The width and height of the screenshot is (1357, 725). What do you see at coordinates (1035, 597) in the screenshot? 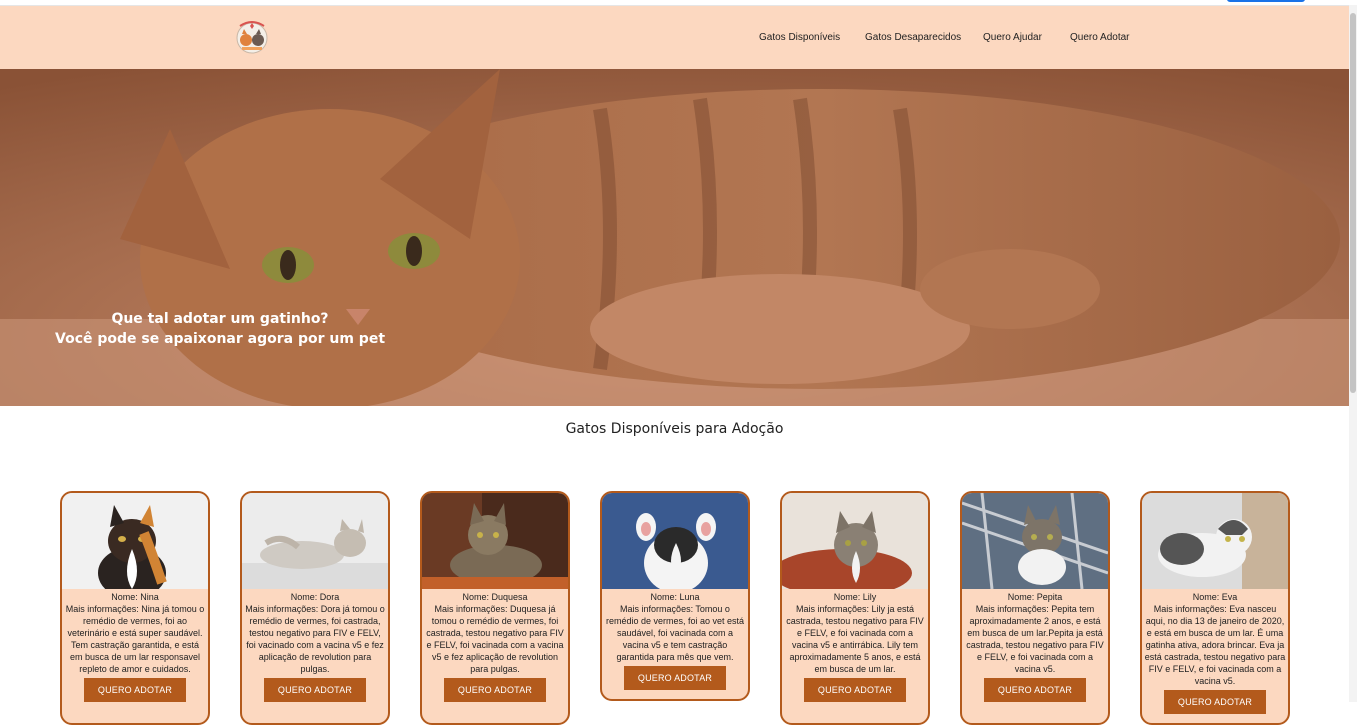
I see `card-name: Nome: Pepita` at bounding box center [1035, 597].